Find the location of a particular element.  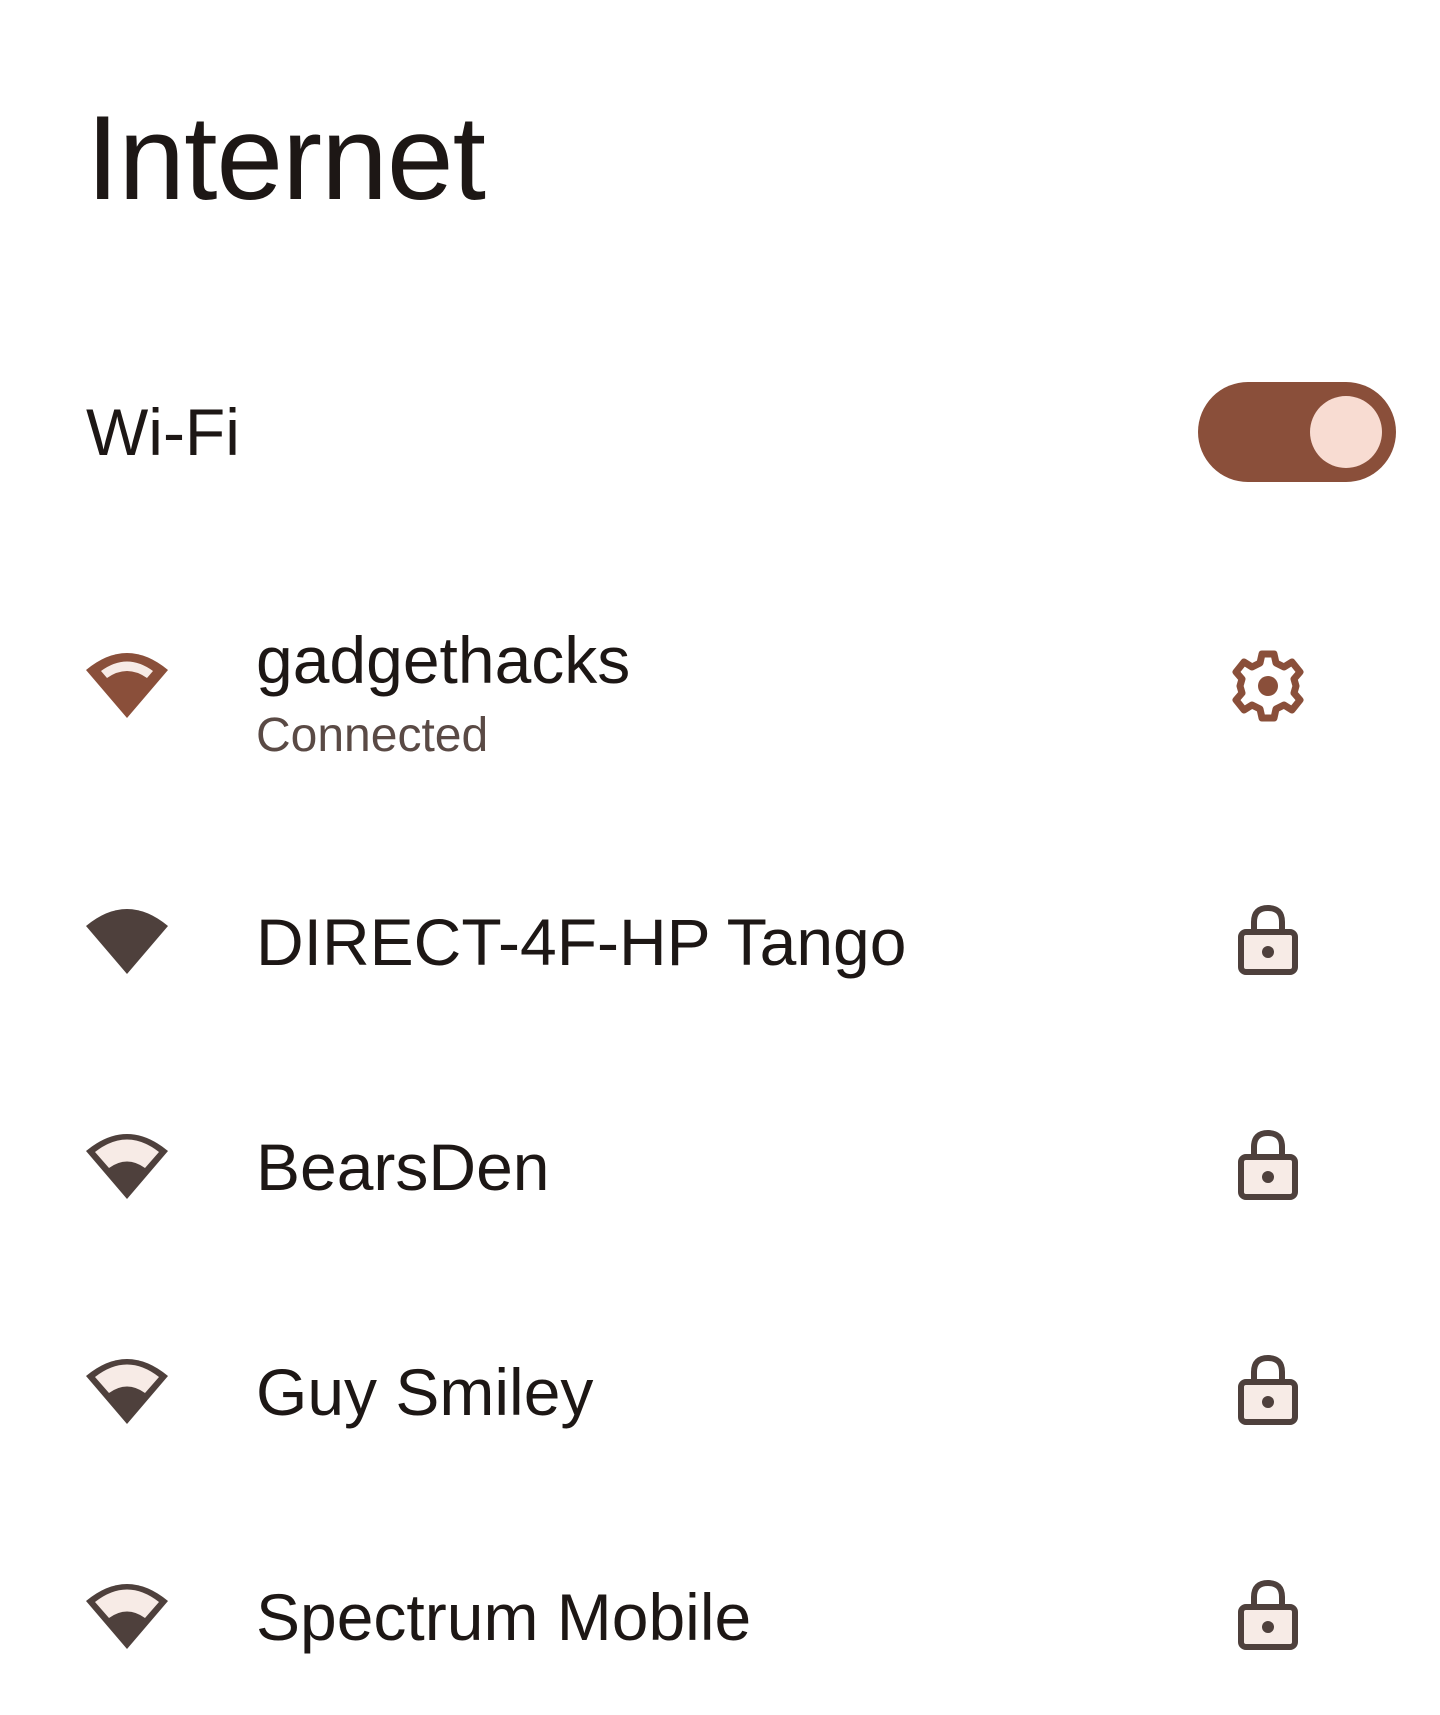

network-name: gadgethacks is located at coordinates (443, 660).